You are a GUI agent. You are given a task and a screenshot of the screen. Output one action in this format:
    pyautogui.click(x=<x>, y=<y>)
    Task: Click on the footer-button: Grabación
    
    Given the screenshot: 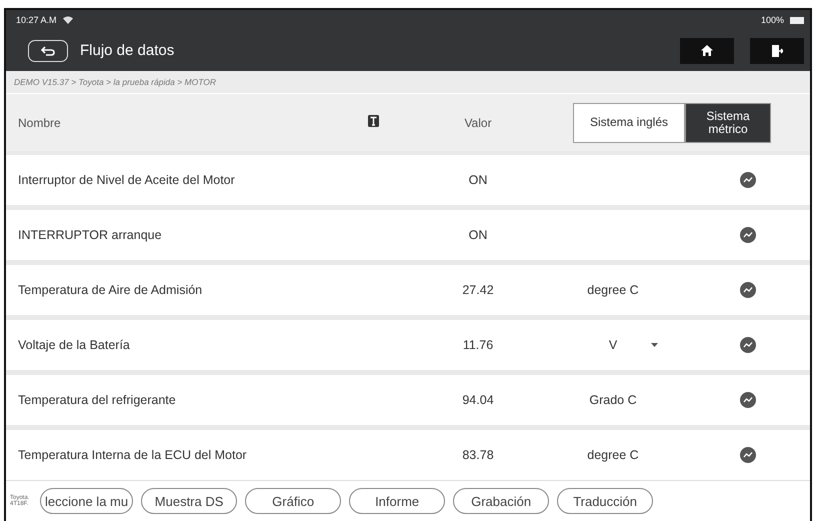 What is the action you would take?
    pyautogui.click(x=501, y=501)
    